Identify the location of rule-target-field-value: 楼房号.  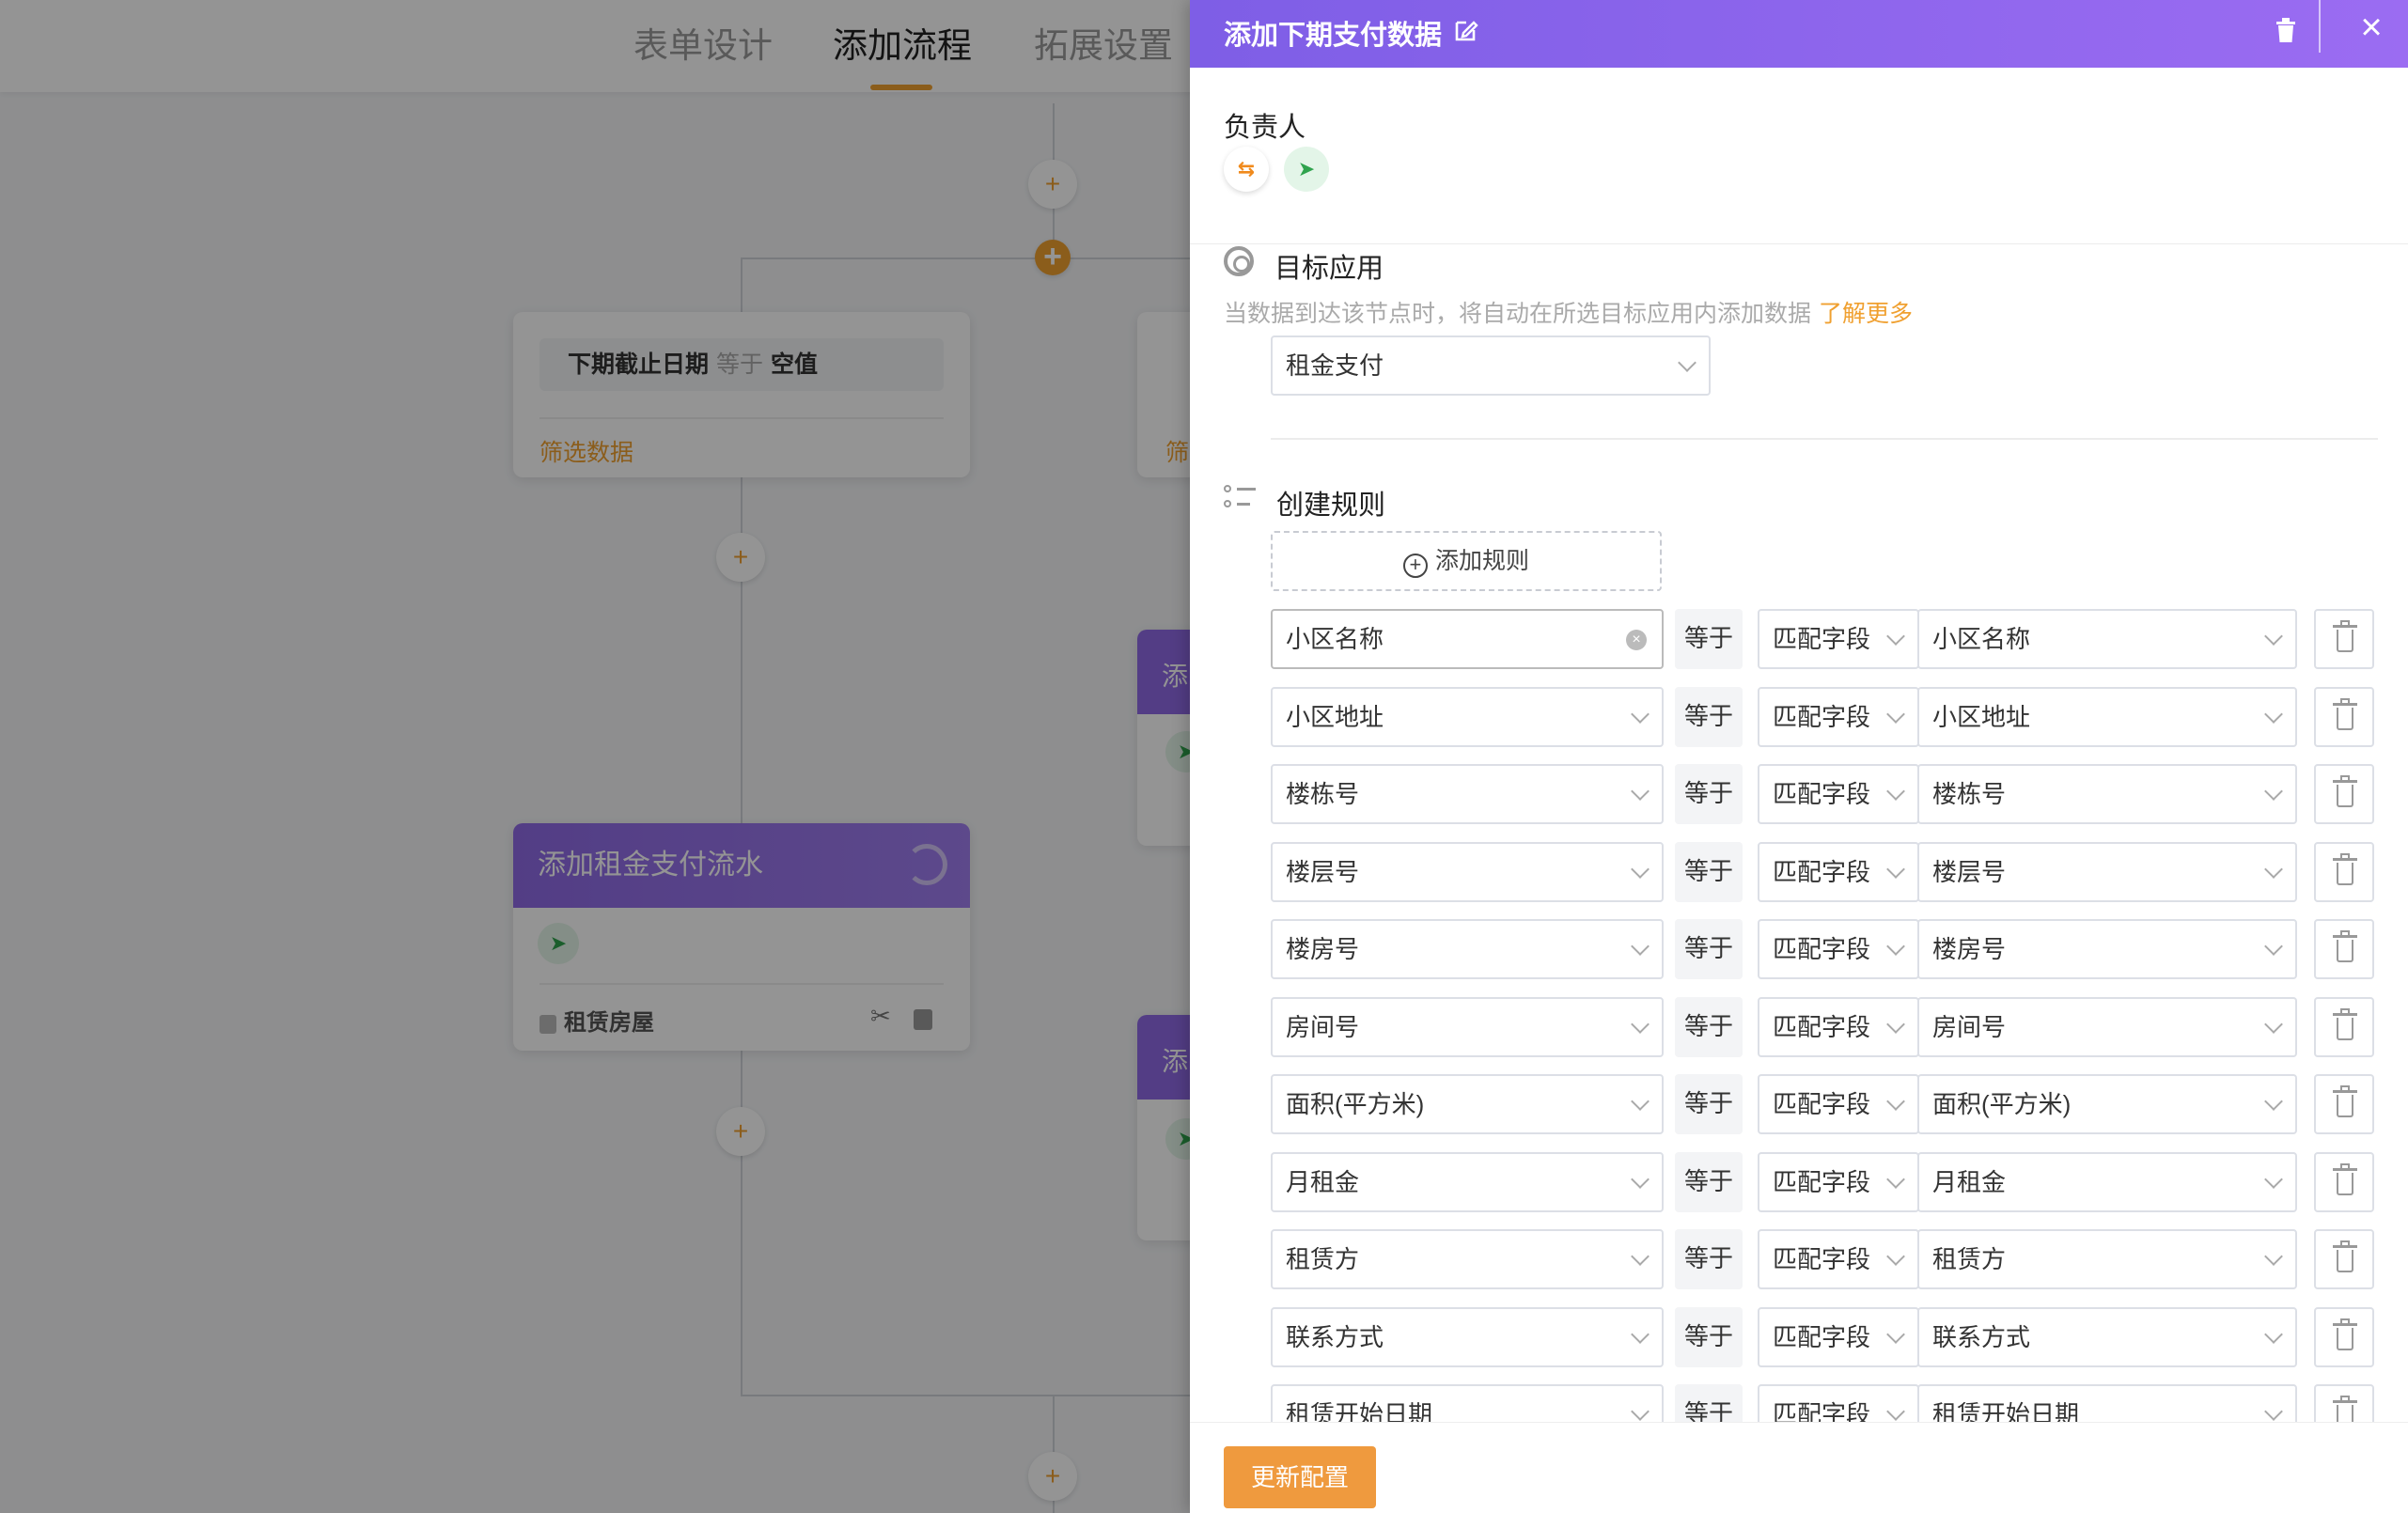
(1969, 949).